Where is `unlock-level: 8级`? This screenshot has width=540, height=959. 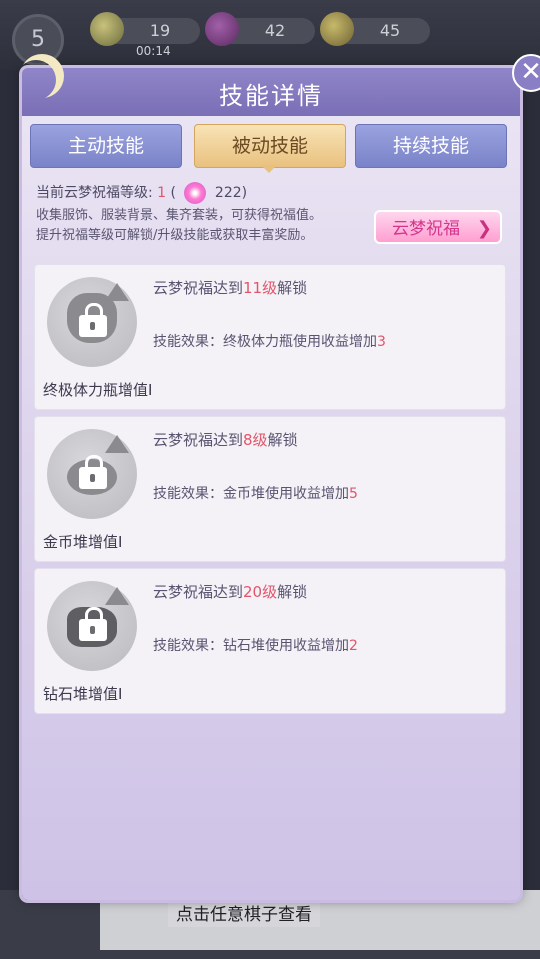
unlock-level: 8级 is located at coordinates (255, 440).